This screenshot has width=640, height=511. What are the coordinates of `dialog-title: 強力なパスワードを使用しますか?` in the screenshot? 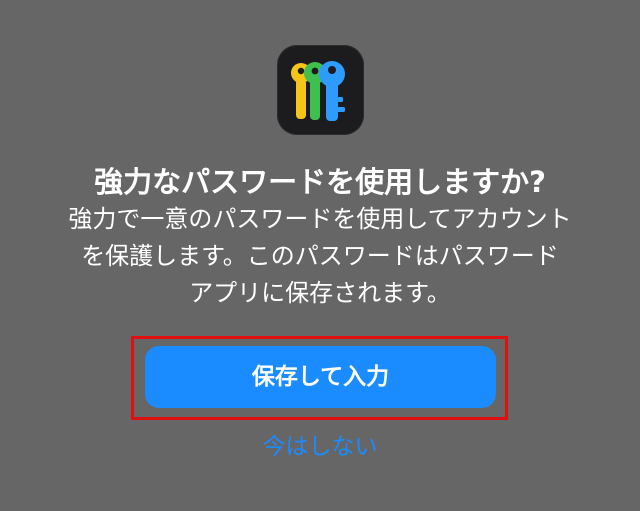 It's located at (320, 182).